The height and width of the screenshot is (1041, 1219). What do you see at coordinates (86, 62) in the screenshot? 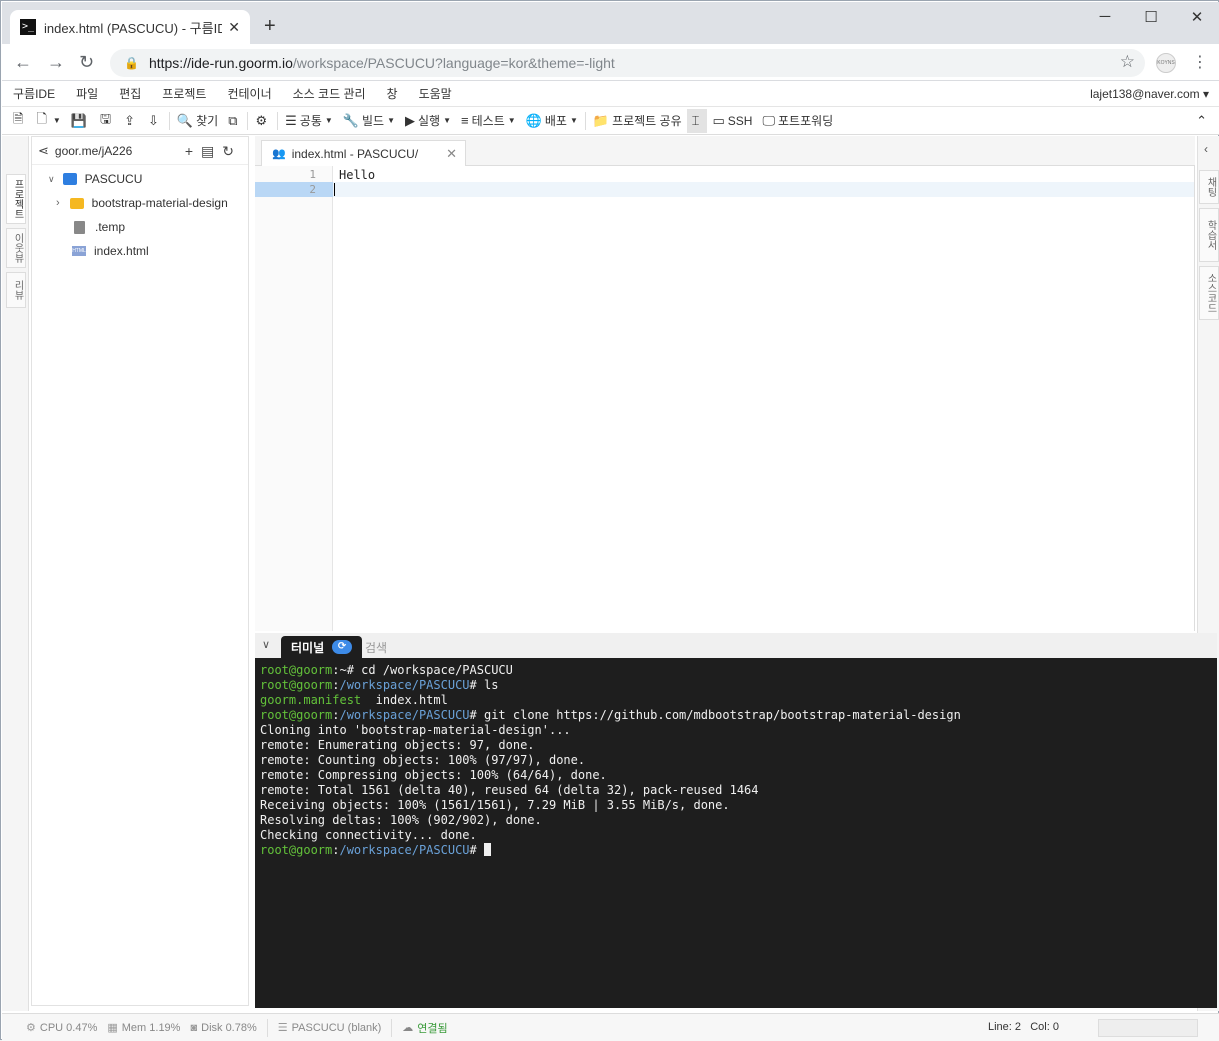
I see `reload-icon: ↻` at bounding box center [86, 62].